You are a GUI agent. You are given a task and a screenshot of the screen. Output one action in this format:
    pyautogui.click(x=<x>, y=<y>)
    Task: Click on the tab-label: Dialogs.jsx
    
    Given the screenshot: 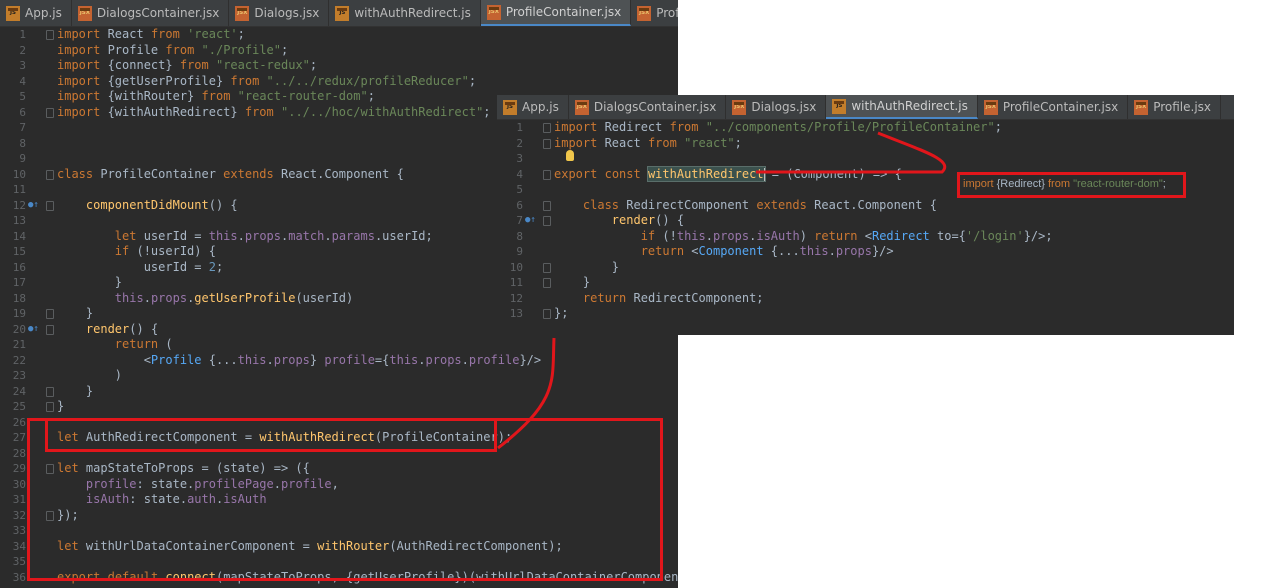 What is the action you would take?
    pyautogui.click(x=287, y=13)
    